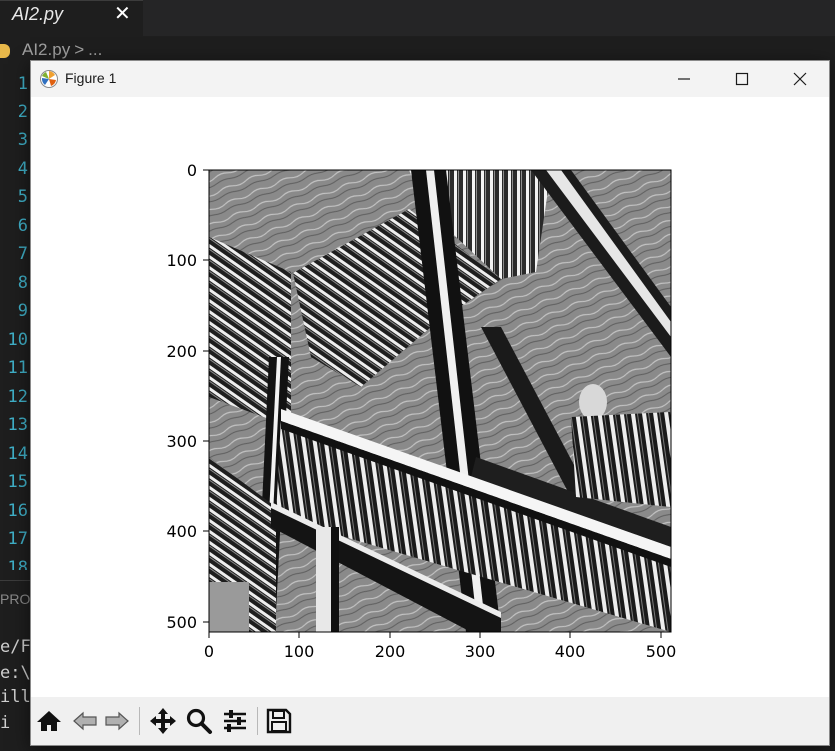 This screenshot has height=751, width=835. I want to click on editor-tab-ai2: AI2.py ✕, so click(71, 18).